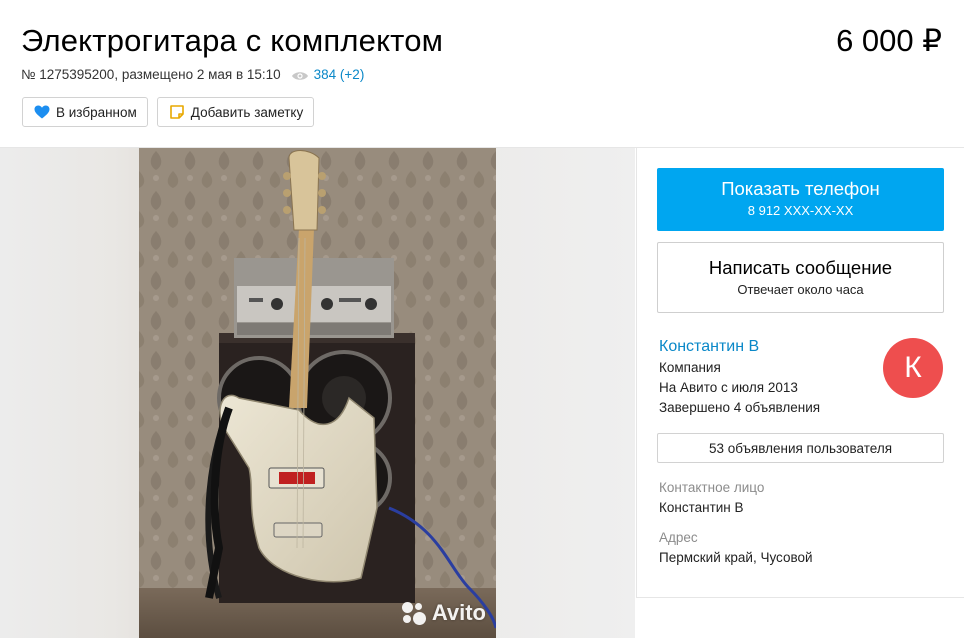  I want to click on show-phone-button: Показать телефон 8 912 XXX-XX-XX, so click(800, 199).